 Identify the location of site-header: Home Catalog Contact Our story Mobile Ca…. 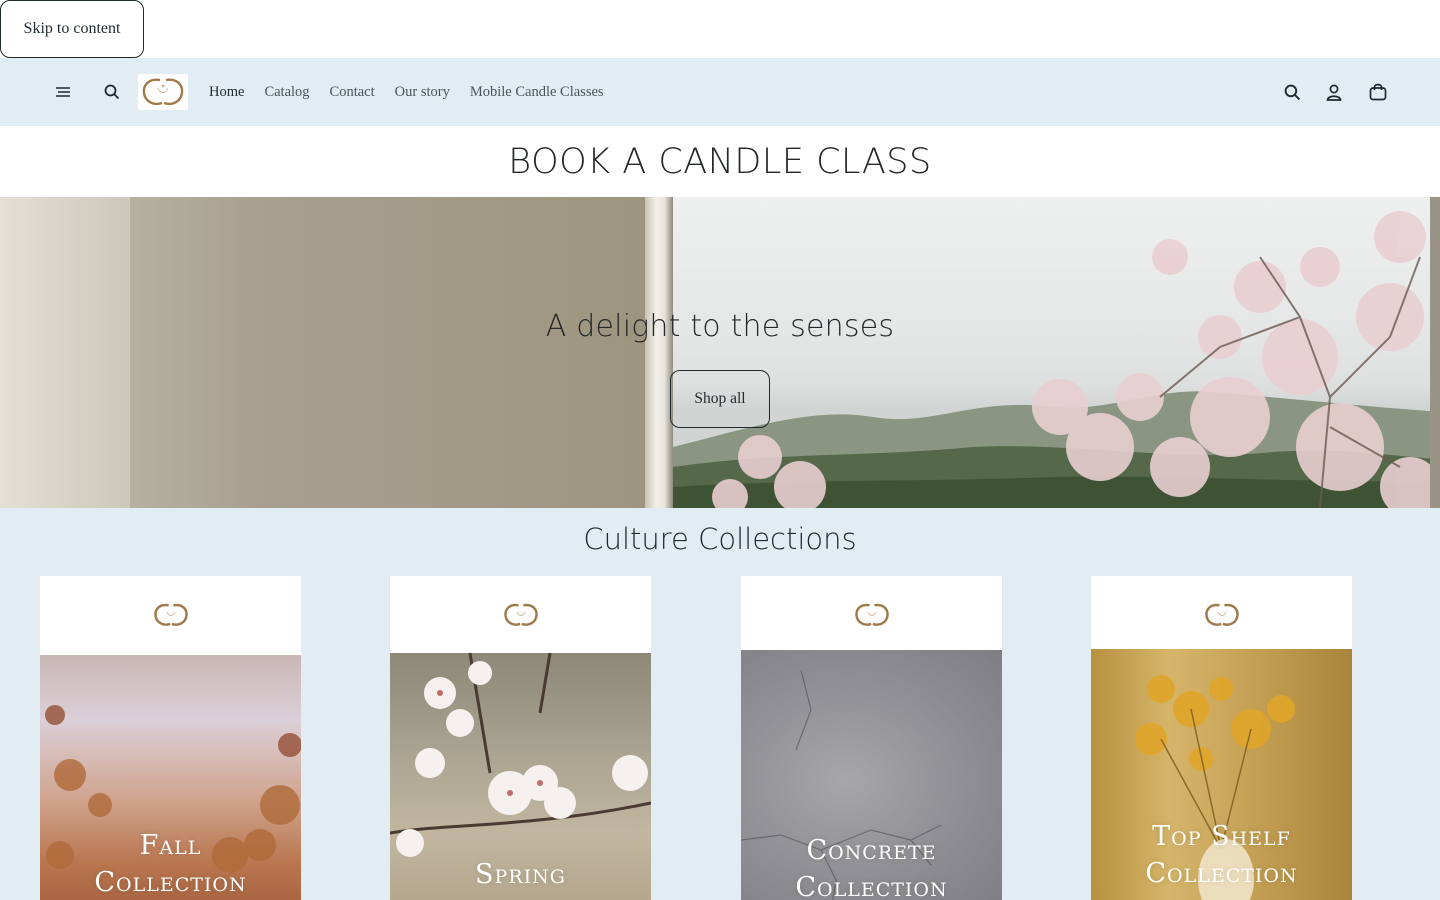
(720, 92).